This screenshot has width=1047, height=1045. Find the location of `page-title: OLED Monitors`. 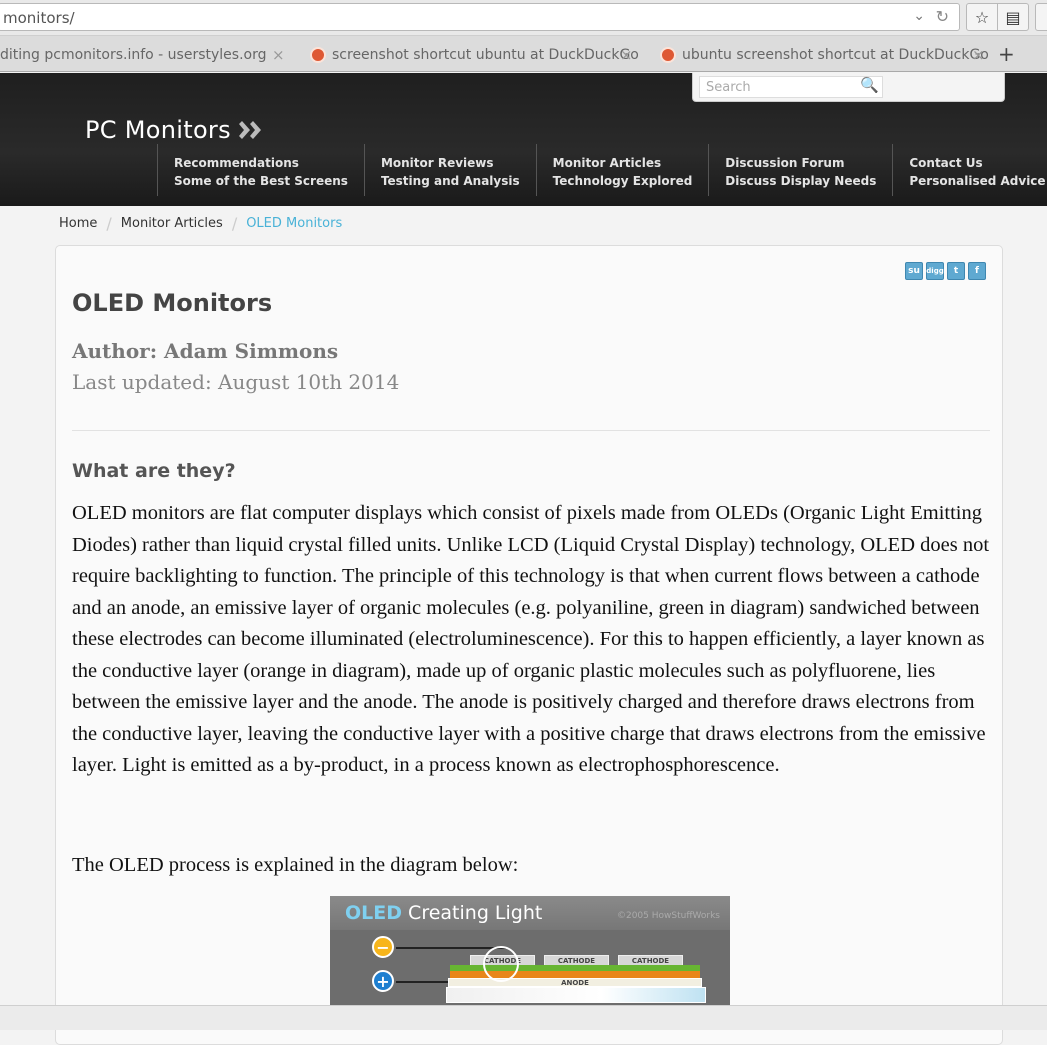

page-title: OLED Monitors is located at coordinates (172, 303).